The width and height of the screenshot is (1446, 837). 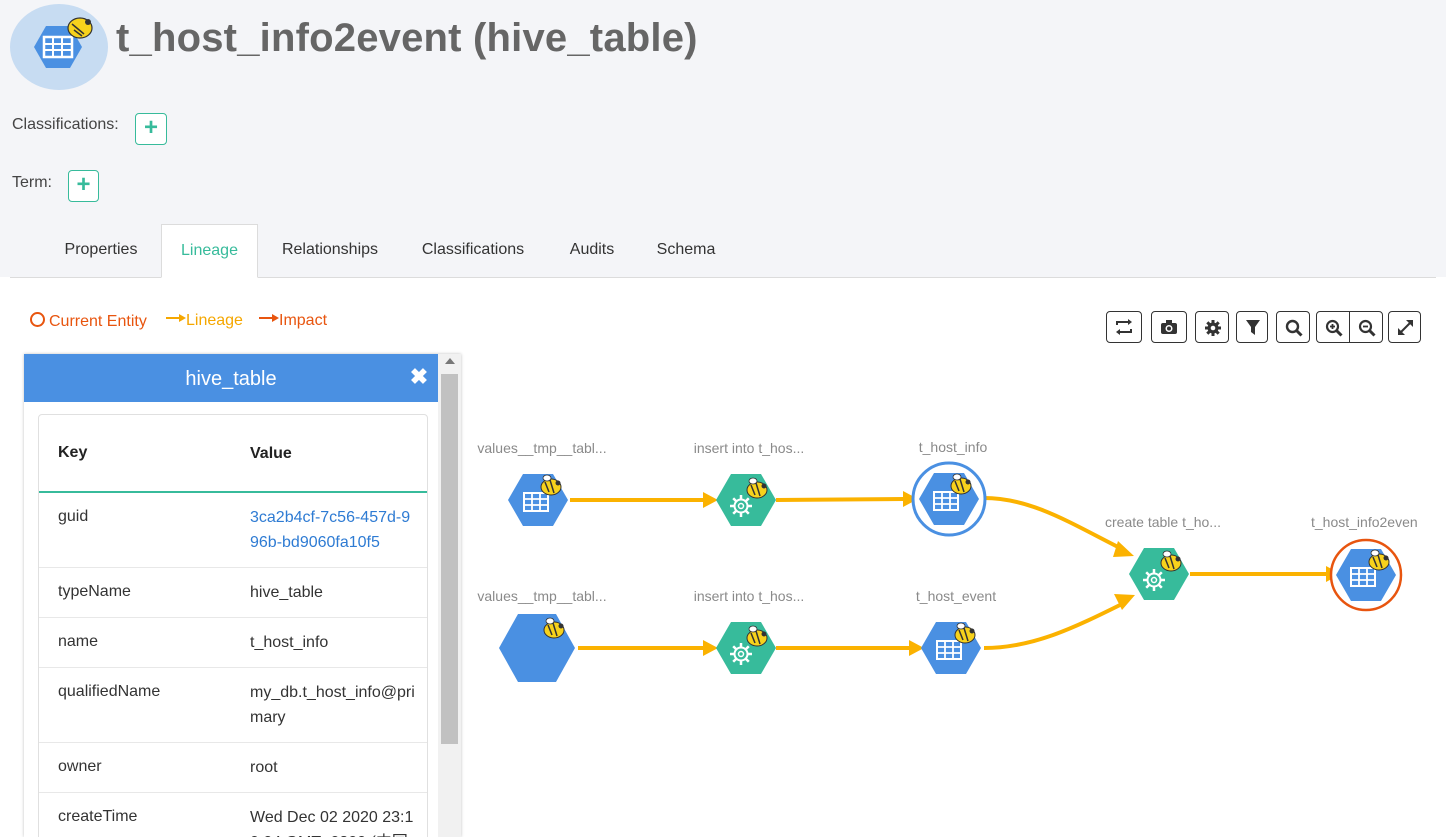 I want to click on refresh-button, so click(x=1124, y=327).